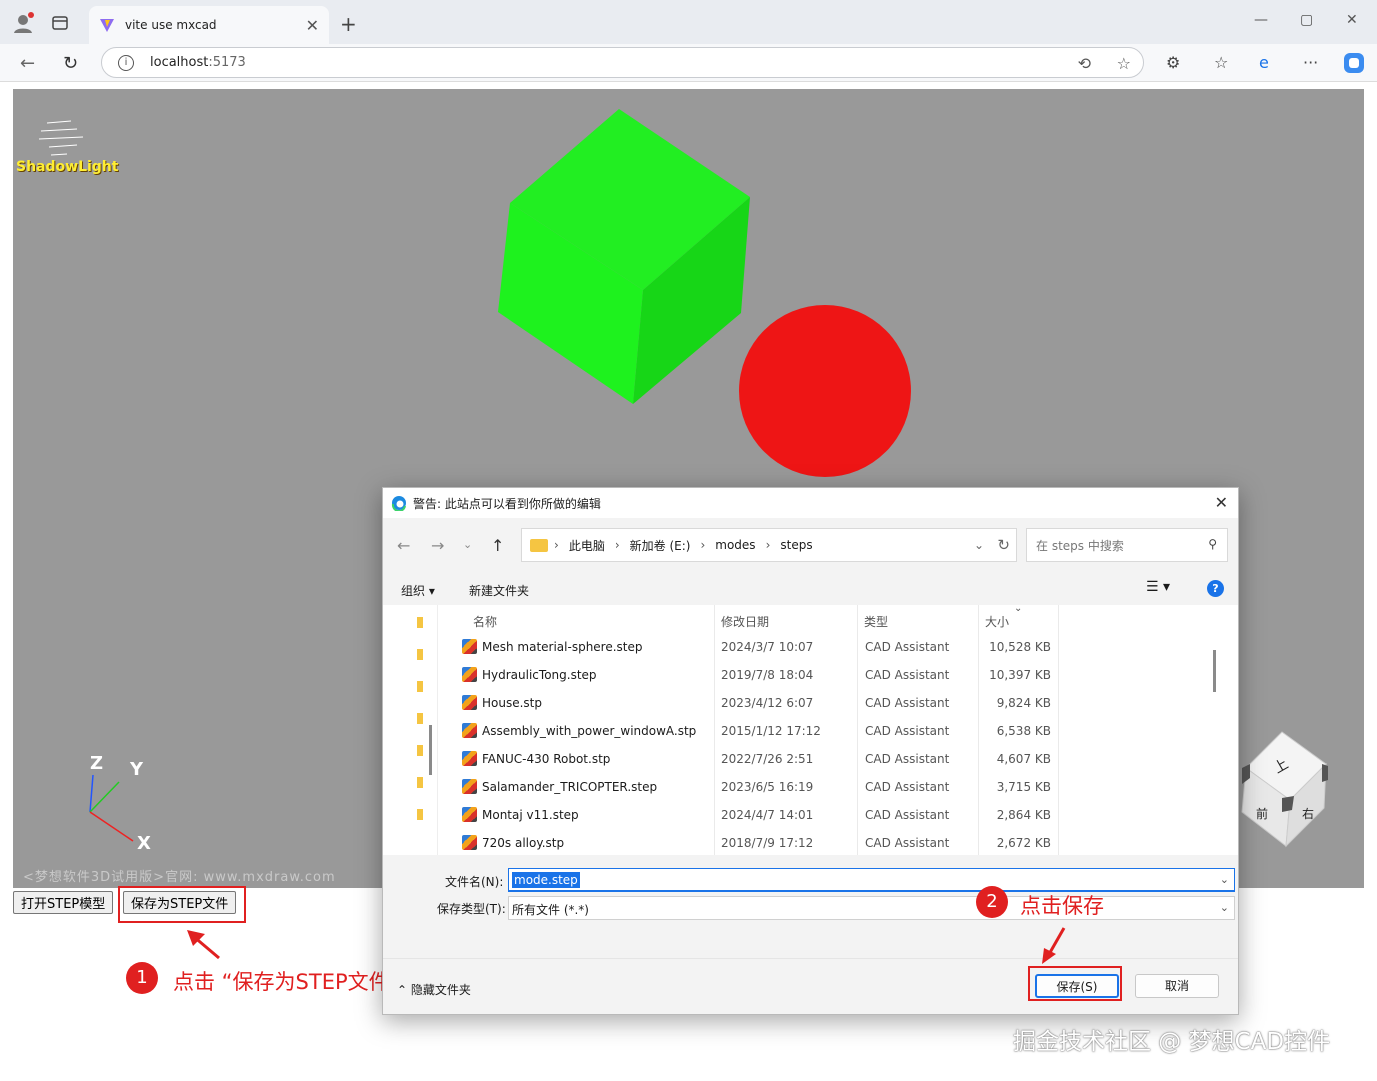  I want to click on browser-tab: vite use mxcad ✕, so click(209, 25).